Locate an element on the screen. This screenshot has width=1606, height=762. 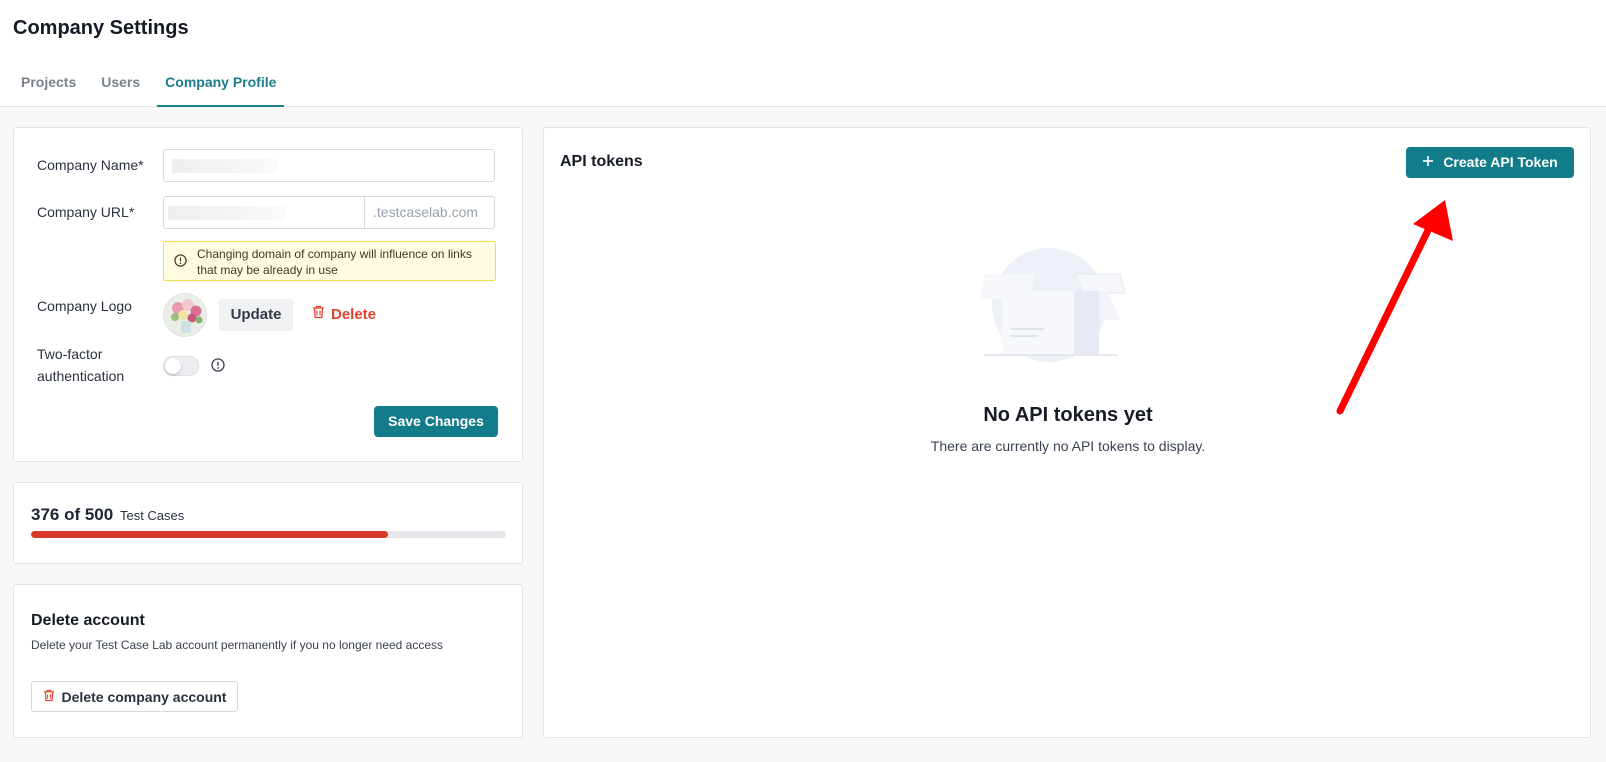
company-name-label: Company Name* is located at coordinates (90, 165).